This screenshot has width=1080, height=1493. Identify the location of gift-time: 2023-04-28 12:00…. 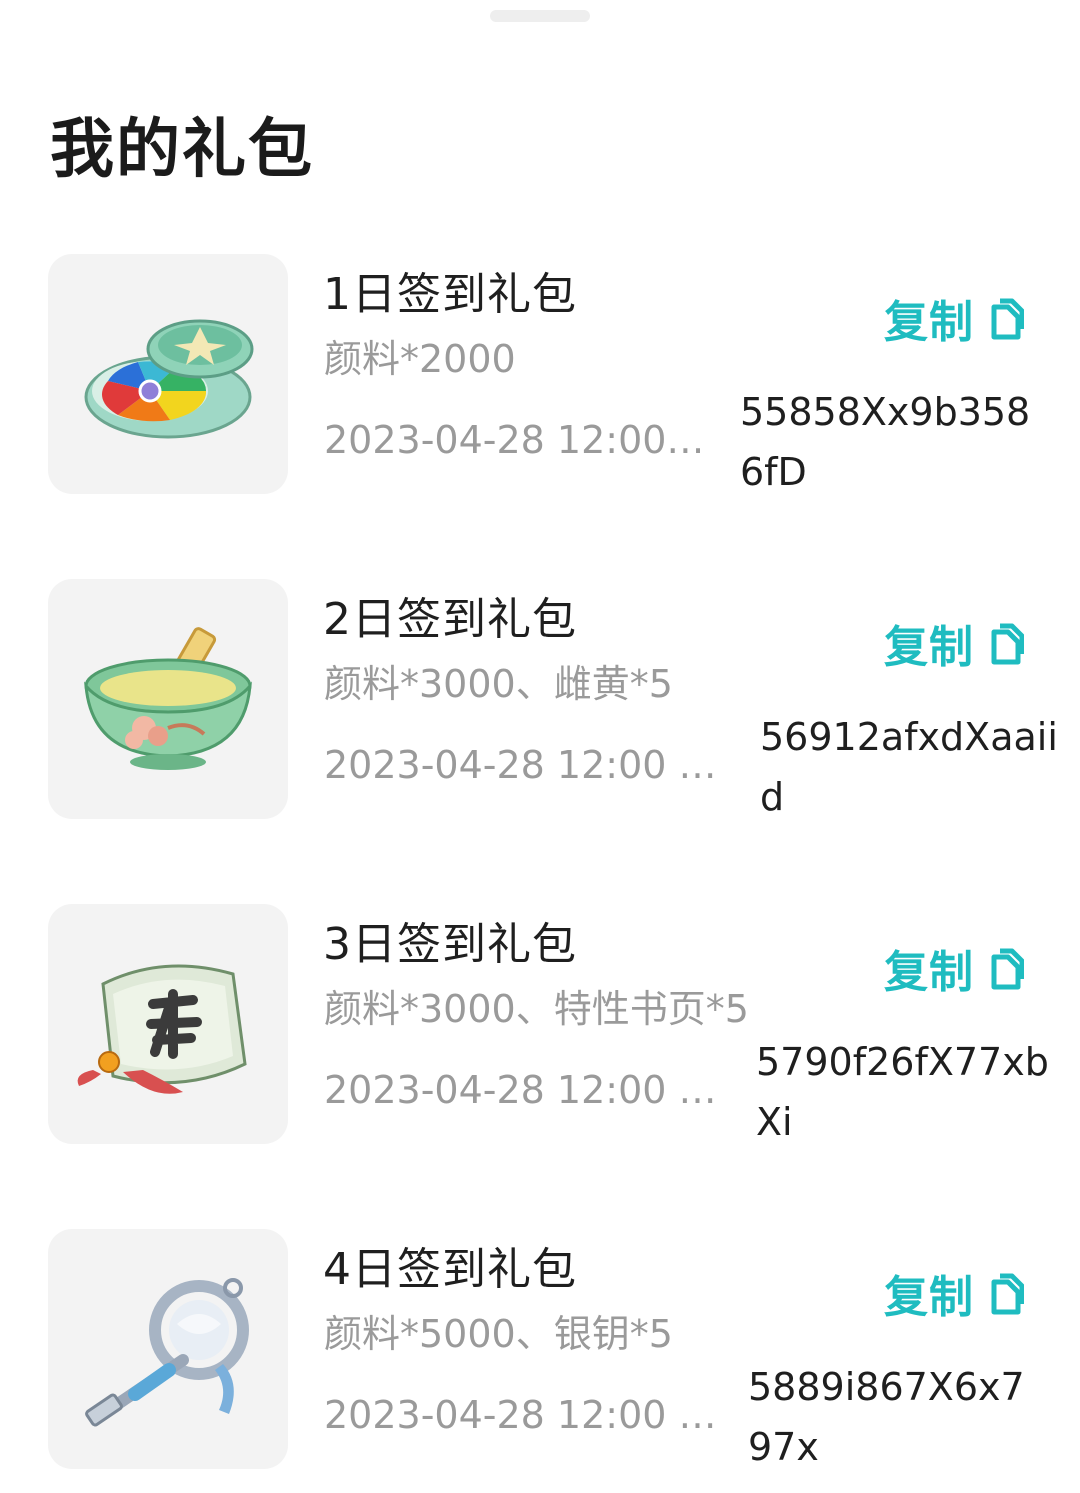
(514, 440).